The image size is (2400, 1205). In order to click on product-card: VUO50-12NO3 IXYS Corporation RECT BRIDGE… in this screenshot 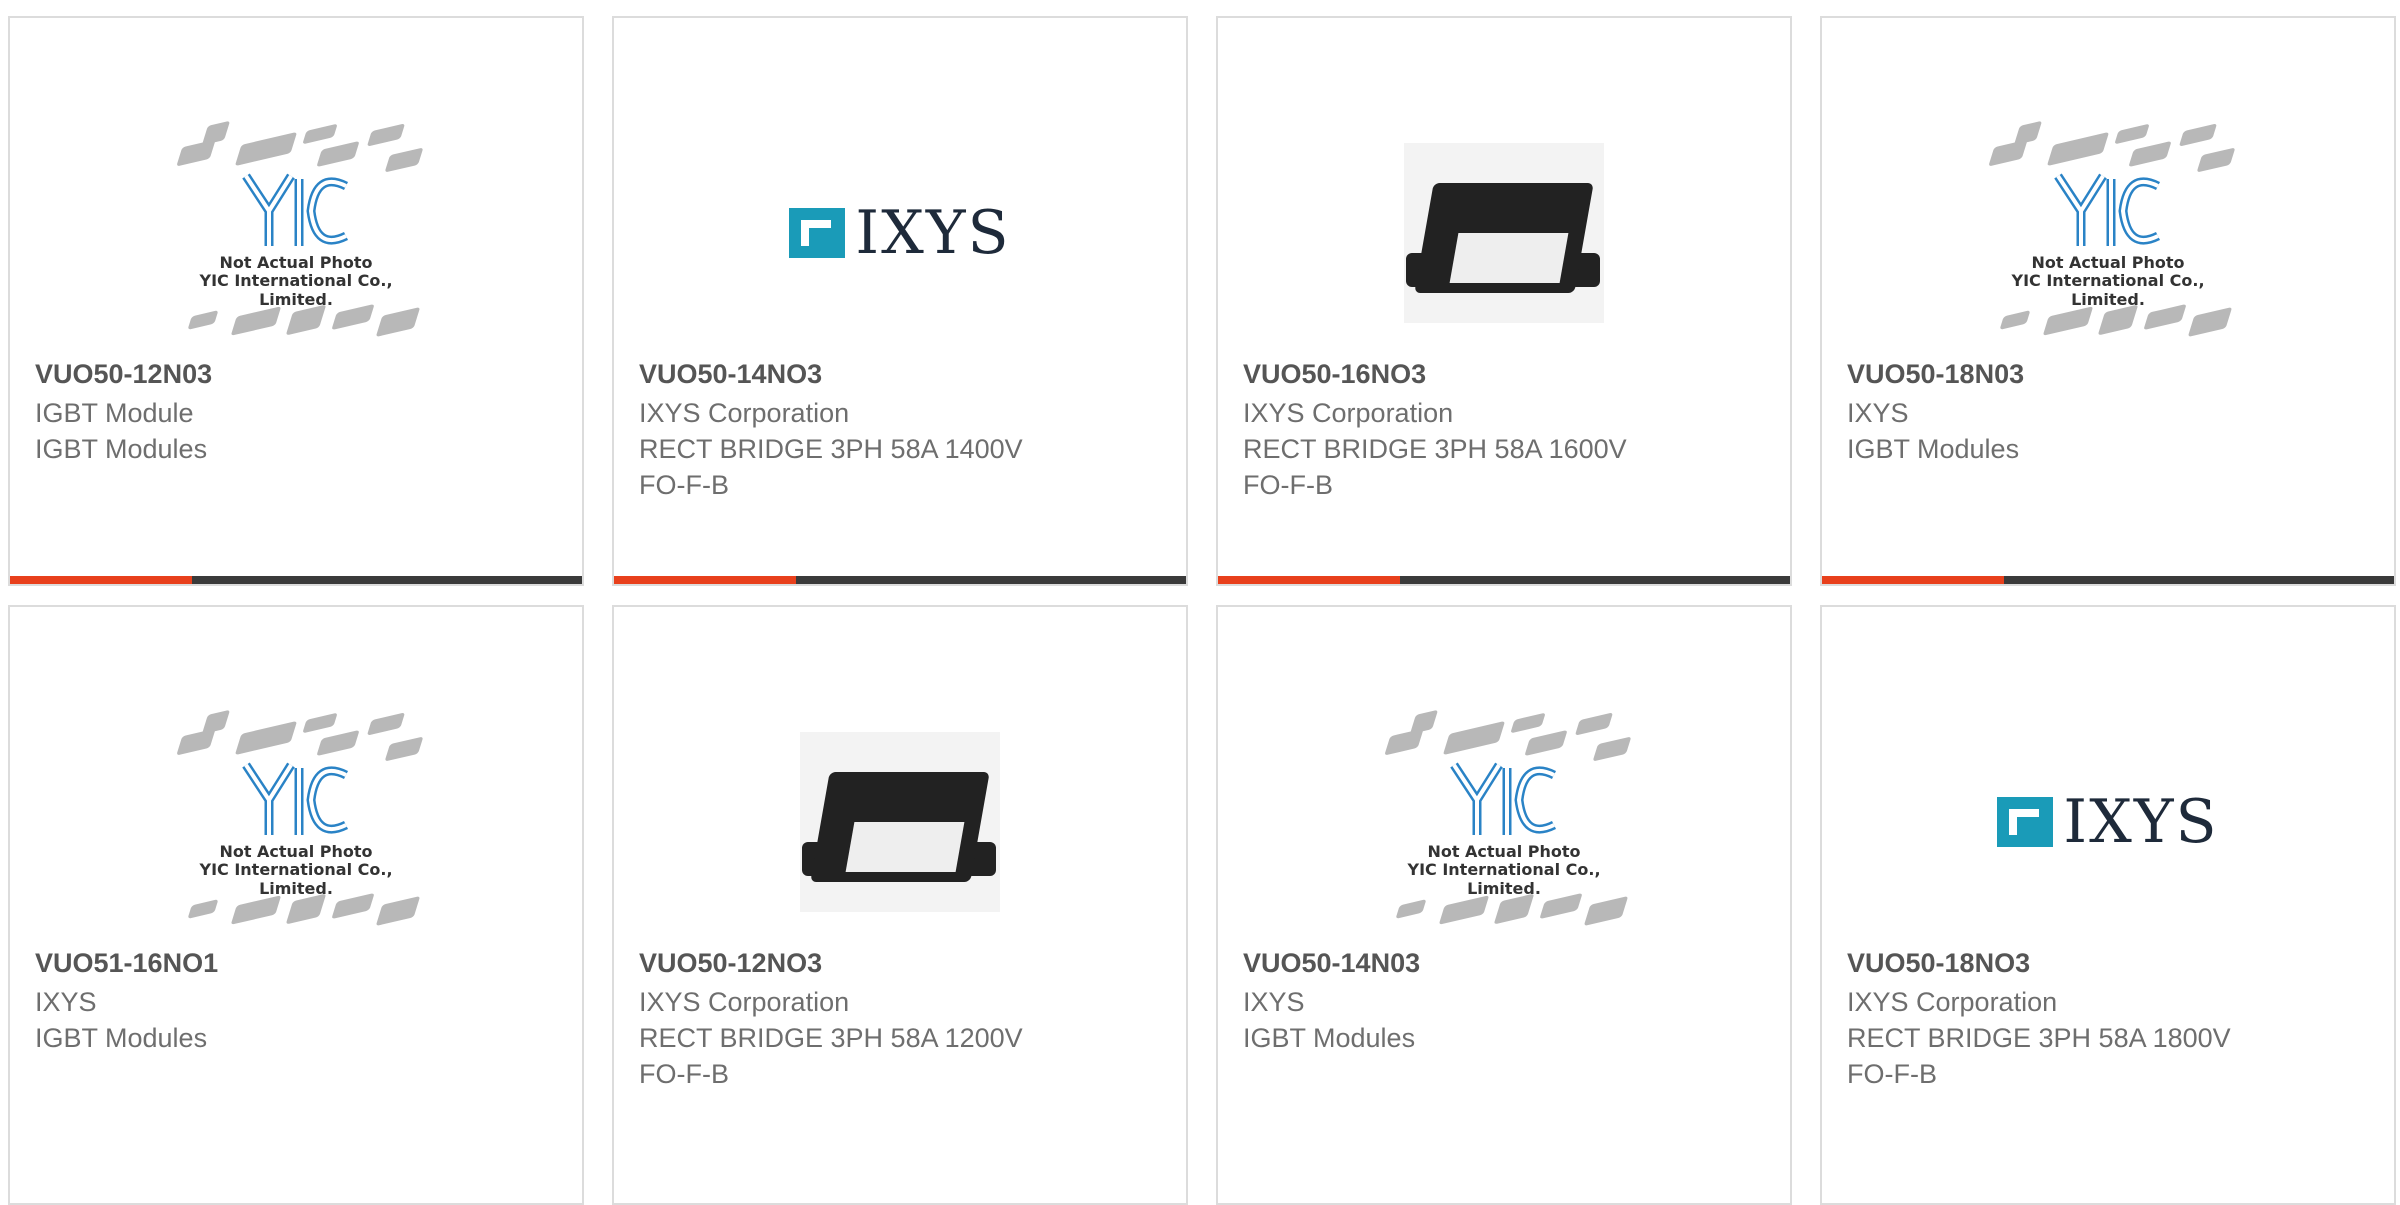, I will do `click(900, 905)`.